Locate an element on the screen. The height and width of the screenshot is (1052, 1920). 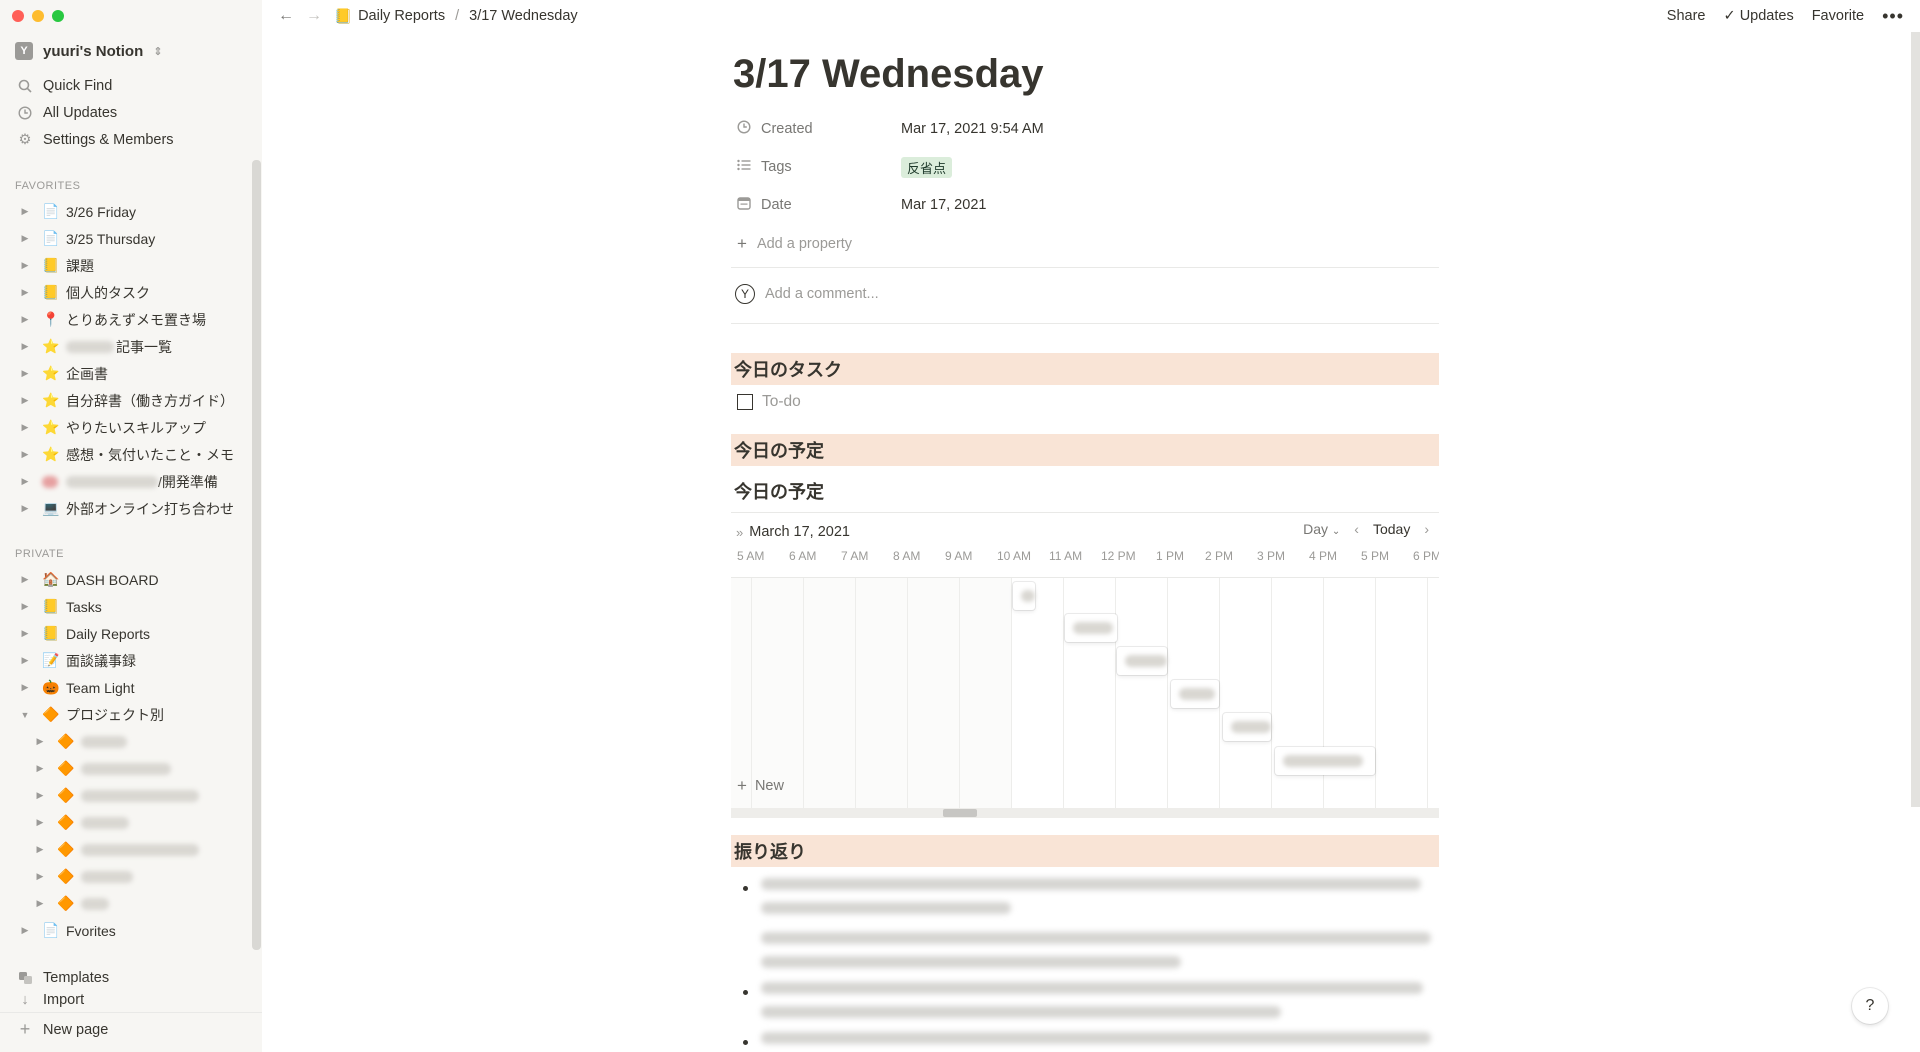
chevron-left-icon: ‹ is located at coordinates (1356, 529).